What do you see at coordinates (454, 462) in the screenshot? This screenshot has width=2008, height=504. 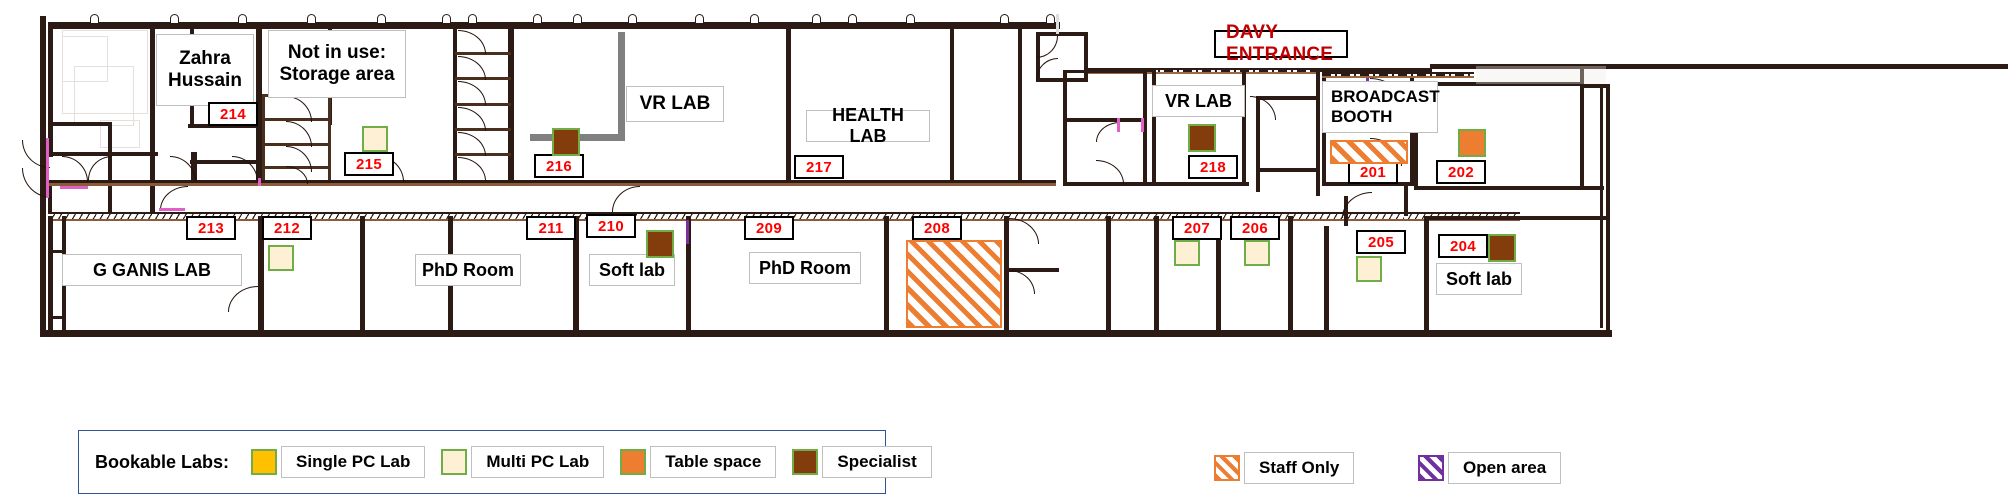 I see `legend-key-multi-pc-lab` at bounding box center [454, 462].